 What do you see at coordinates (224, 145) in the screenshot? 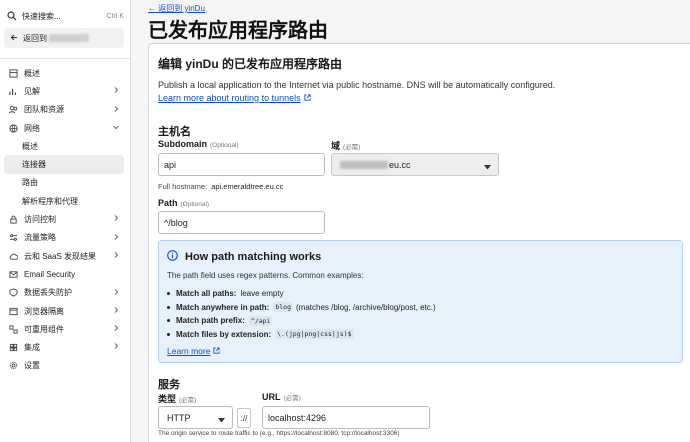
I see `subdomain-optional: (Optional)` at bounding box center [224, 145].